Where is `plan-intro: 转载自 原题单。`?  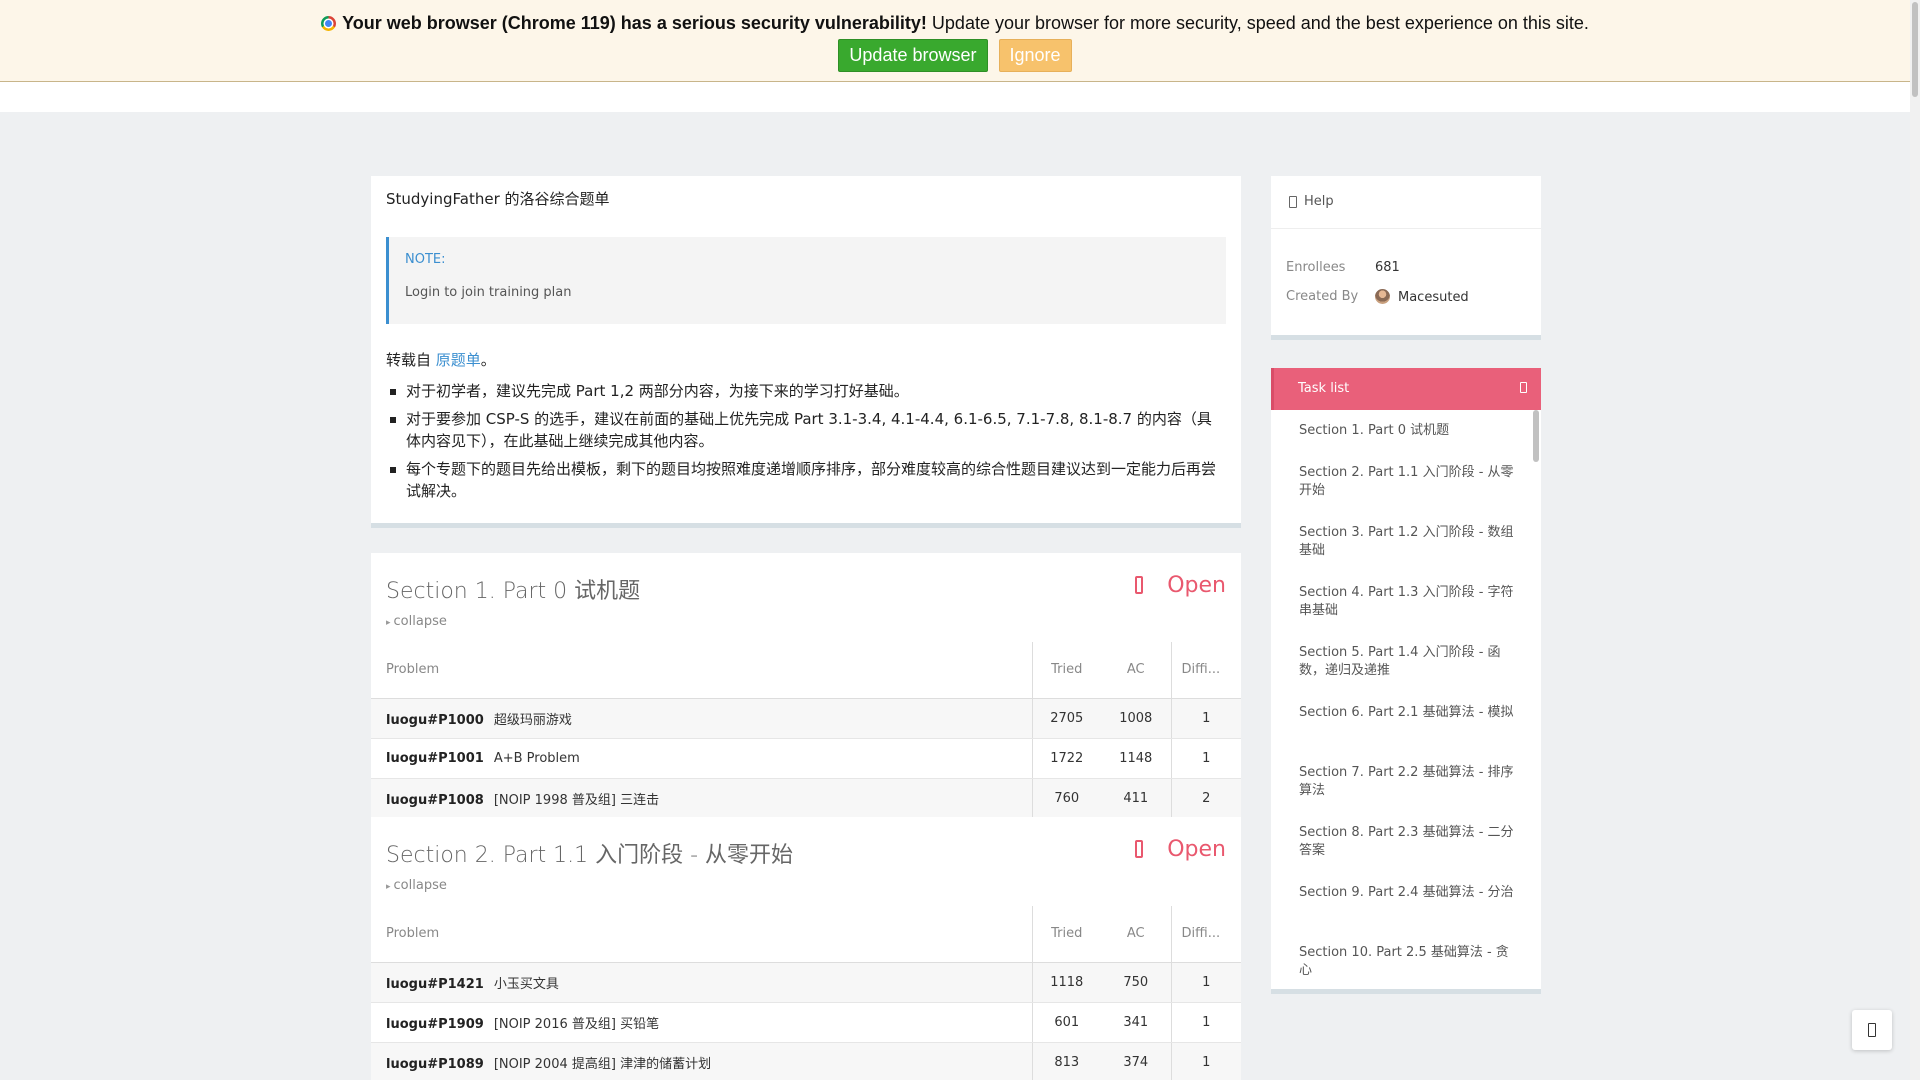
plan-intro: 转载自 原题单。 is located at coordinates (441, 359).